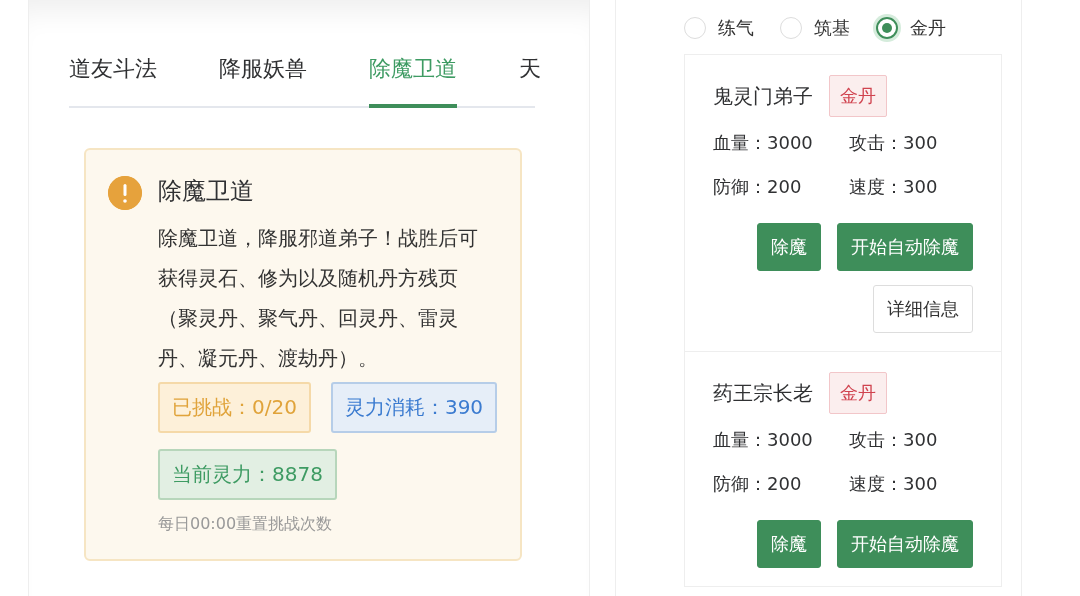 This screenshot has width=1080, height=596. What do you see at coordinates (113, 81) in the screenshot?
I see `tab: 道友斗法` at bounding box center [113, 81].